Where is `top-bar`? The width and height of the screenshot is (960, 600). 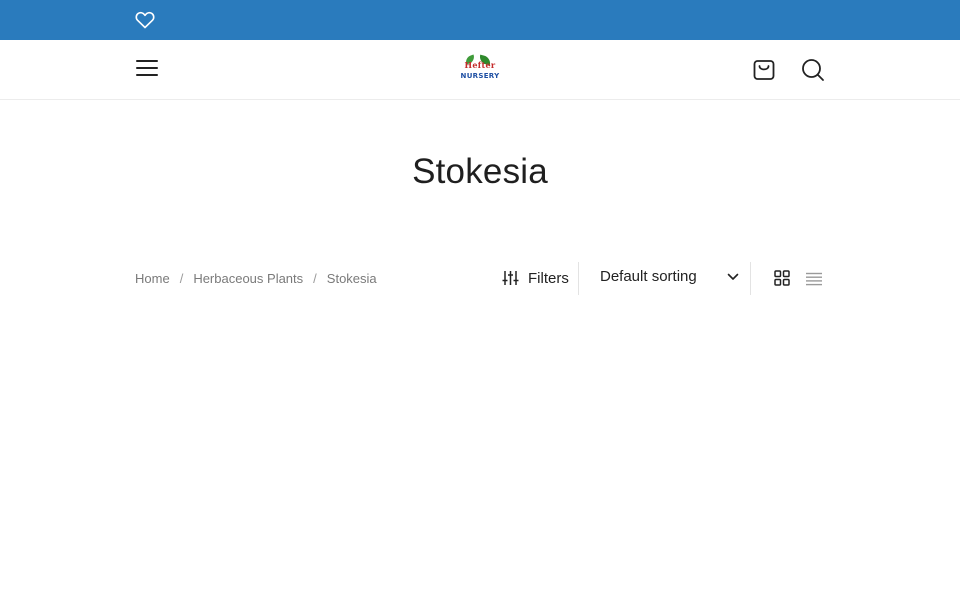 top-bar is located at coordinates (480, 20).